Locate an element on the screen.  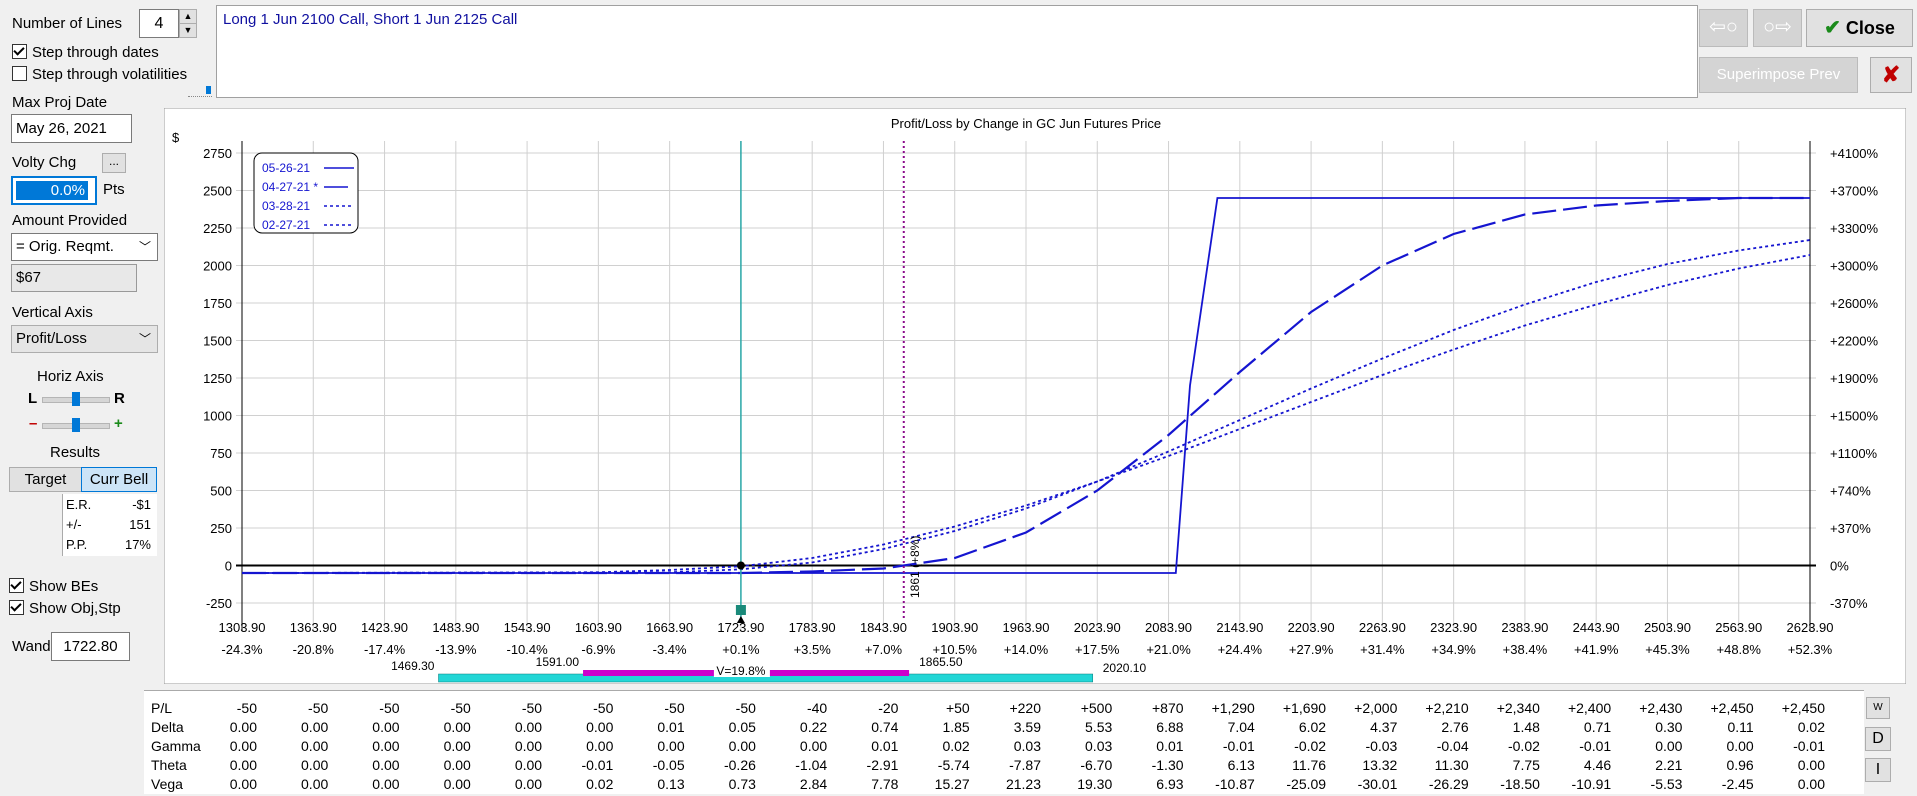
curr-bell-tab: Curr Bell is located at coordinates (119, 479).